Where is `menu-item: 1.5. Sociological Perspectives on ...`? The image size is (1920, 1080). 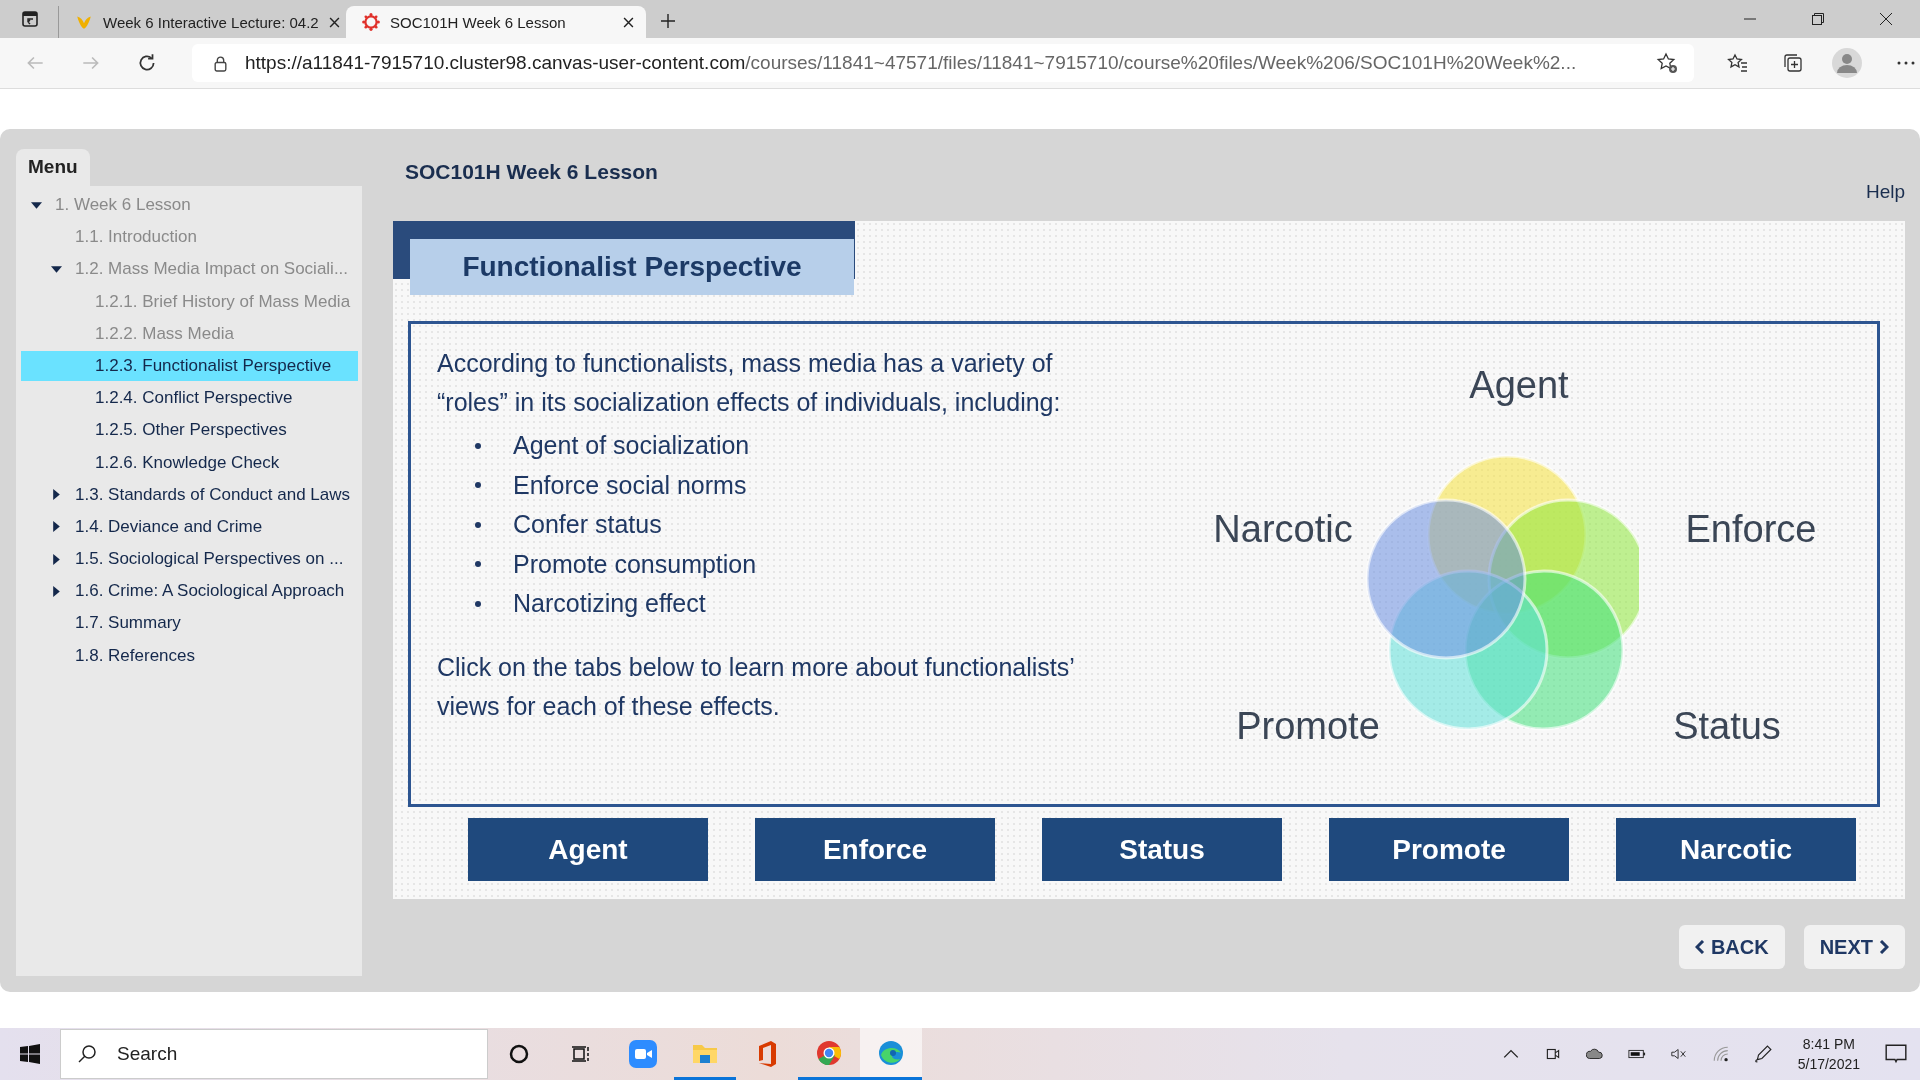
menu-item: 1.5. Sociological Perspectives on ... is located at coordinates (189, 559).